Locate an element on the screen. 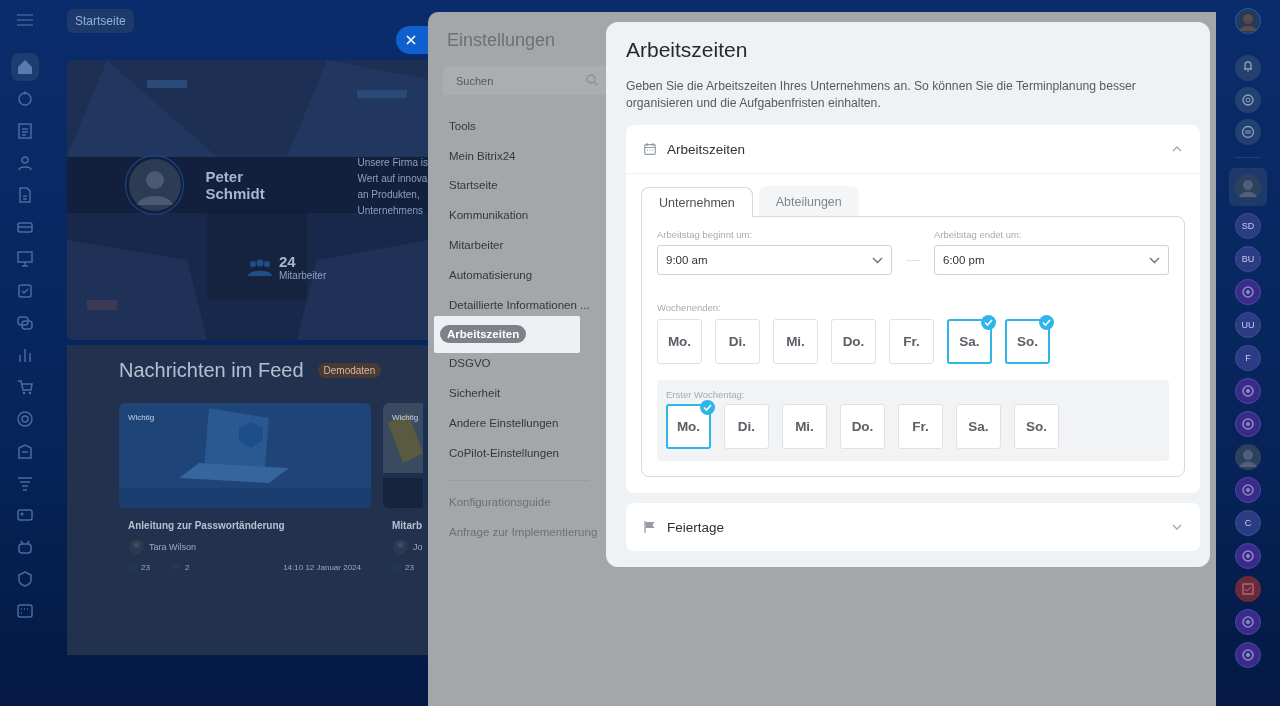  board-icon is located at coordinates (25, 259).